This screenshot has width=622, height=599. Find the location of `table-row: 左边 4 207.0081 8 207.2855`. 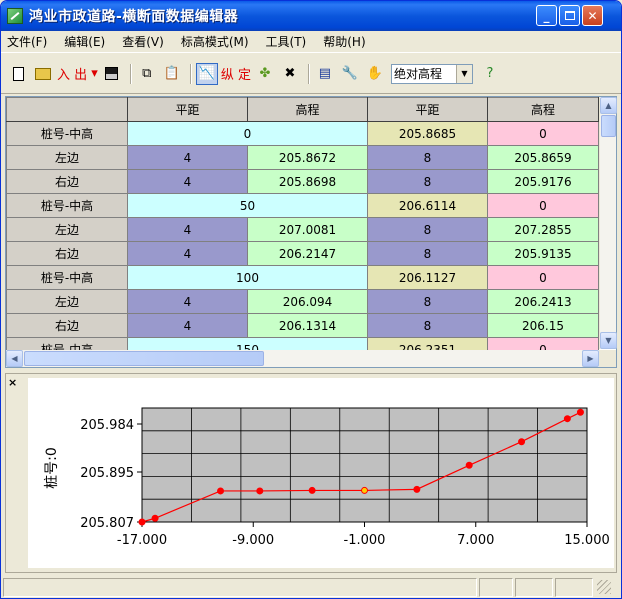

table-row: 左边 4 207.0081 8 207.2855 is located at coordinates (302, 229).